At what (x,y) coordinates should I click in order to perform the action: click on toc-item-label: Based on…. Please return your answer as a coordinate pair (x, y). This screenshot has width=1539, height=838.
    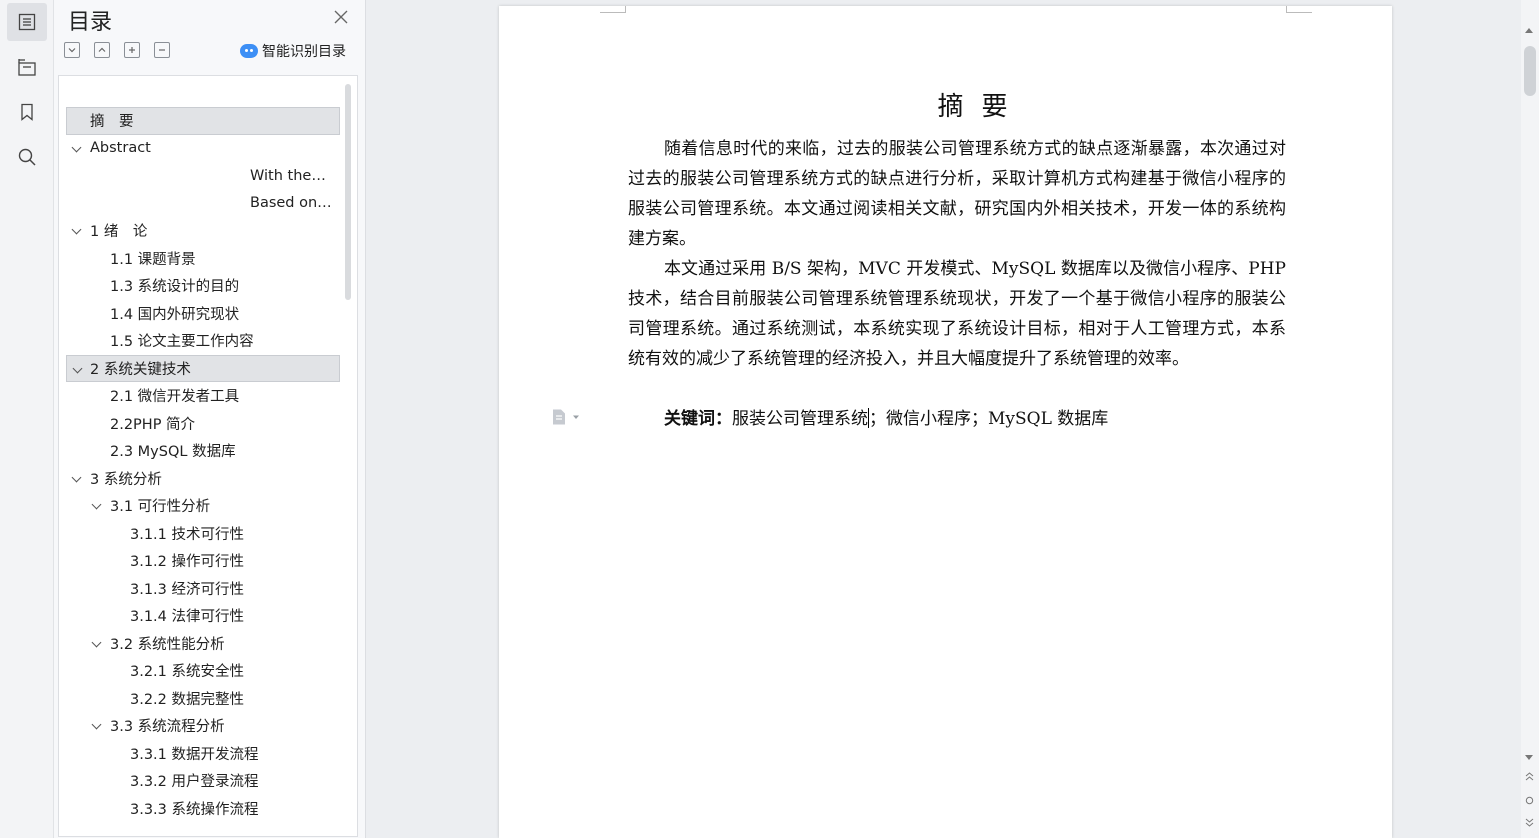
    Looking at the image, I should click on (291, 203).